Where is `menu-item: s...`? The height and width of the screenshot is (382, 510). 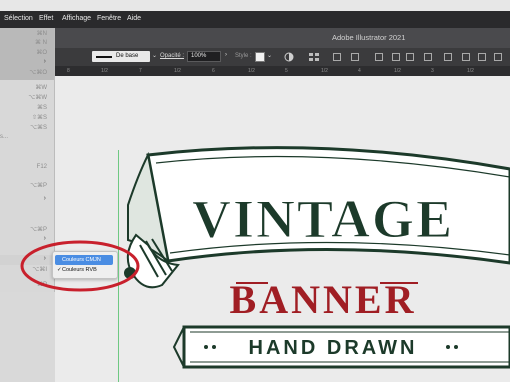
menu-item: s... is located at coordinates (27, 138).